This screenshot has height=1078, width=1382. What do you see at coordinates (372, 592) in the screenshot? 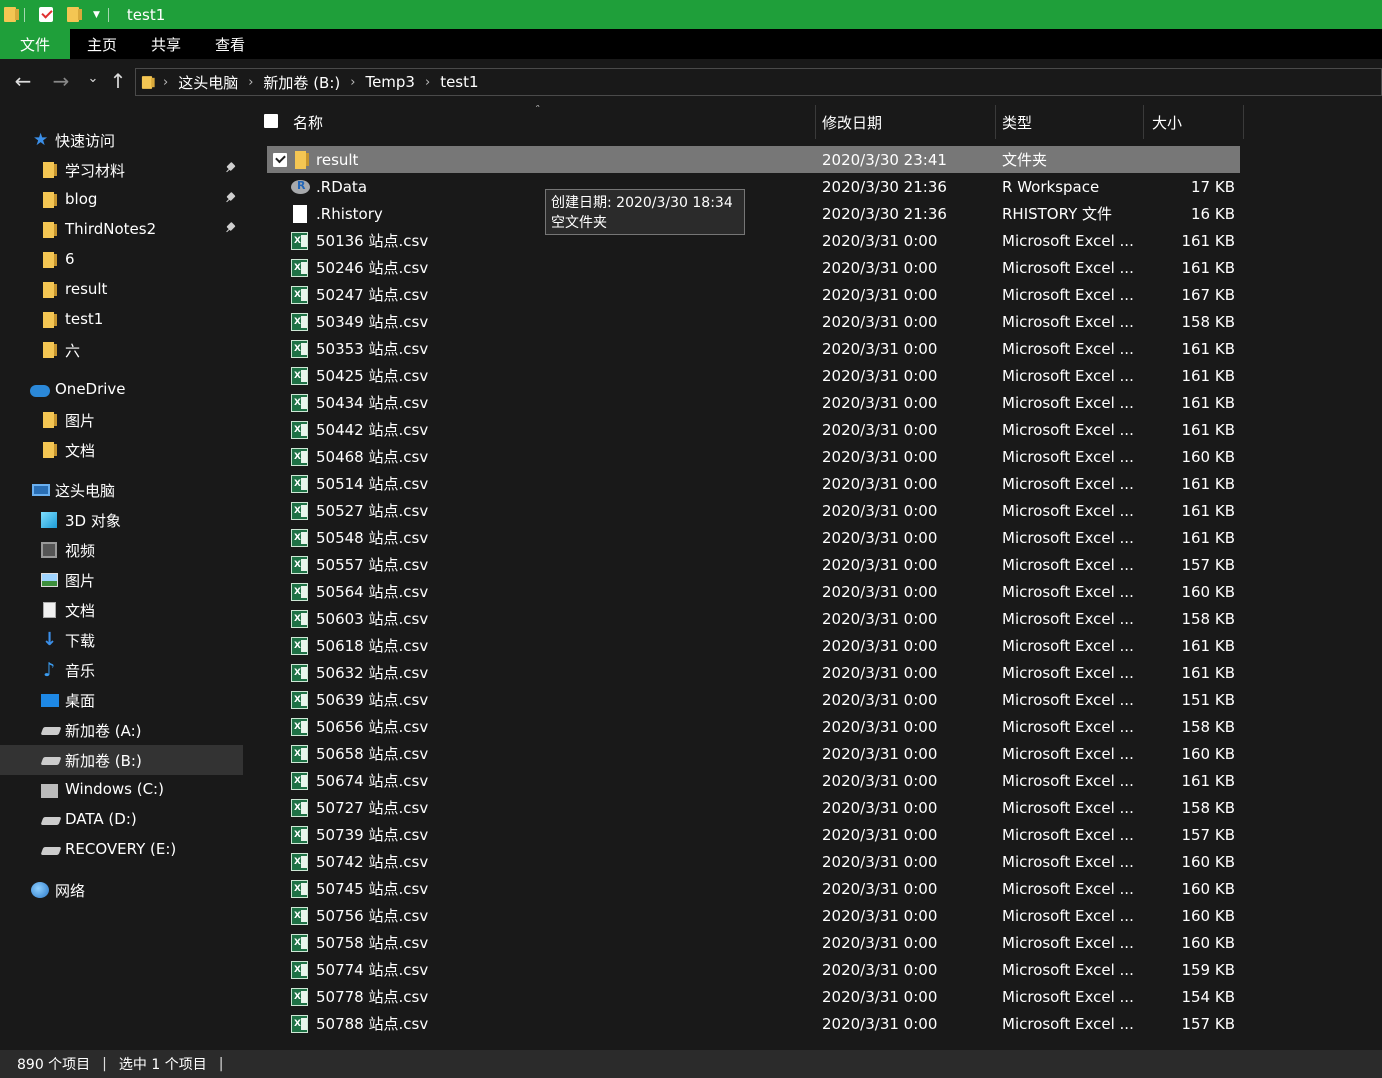
I see `file-name: 50564 站点.csv` at bounding box center [372, 592].